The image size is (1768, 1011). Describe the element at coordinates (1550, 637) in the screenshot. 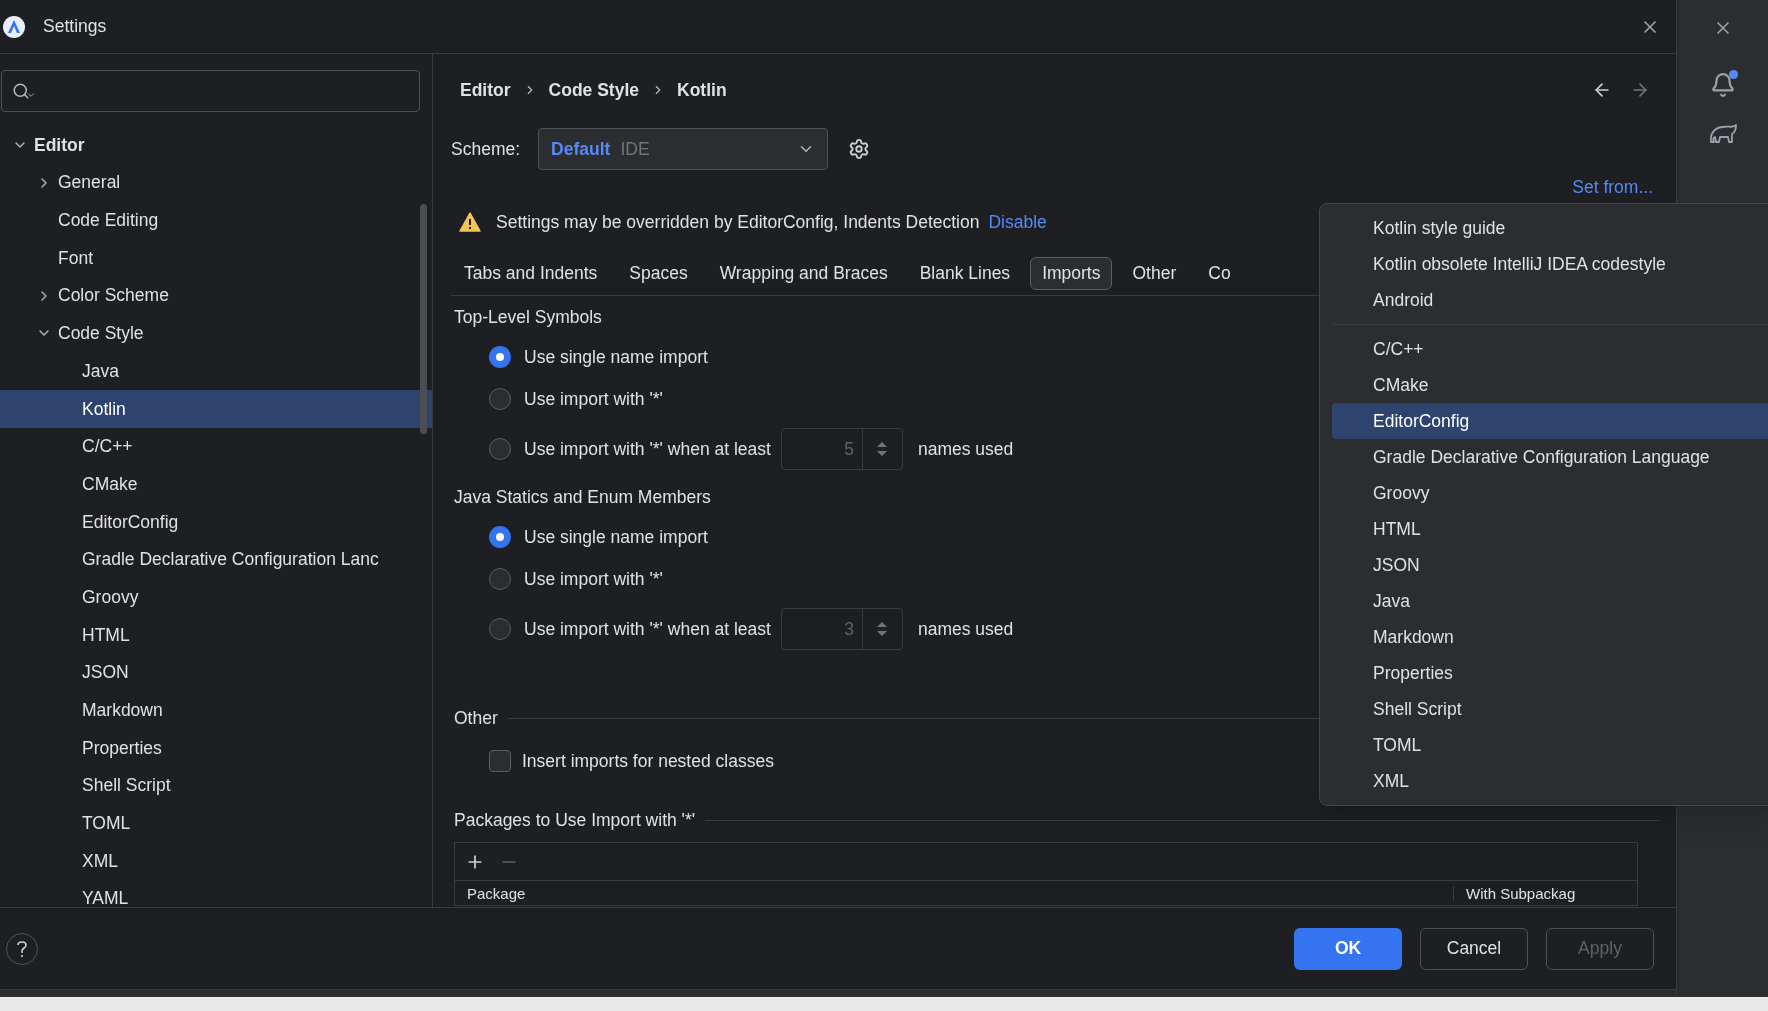

I see `menu-item: Markdown` at that location.